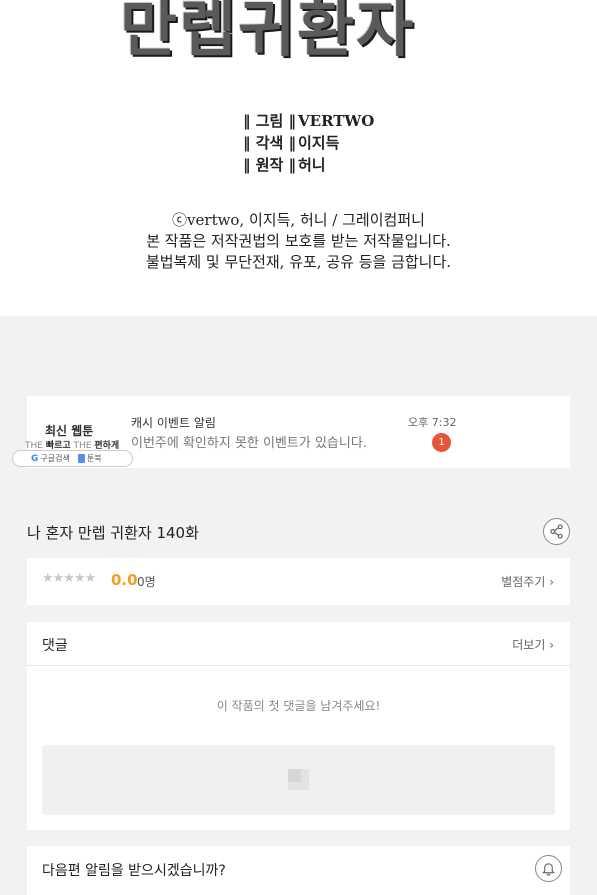 The height and width of the screenshot is (895, 597). I want to click on app-label: 툰북, so click(94, 458).